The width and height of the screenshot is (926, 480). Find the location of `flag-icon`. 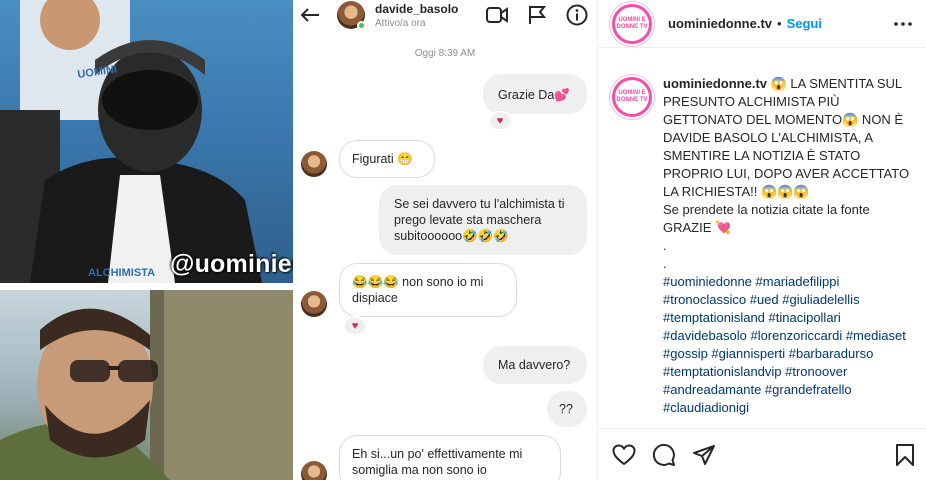

flag-icon is located at coordinates (537, 15).